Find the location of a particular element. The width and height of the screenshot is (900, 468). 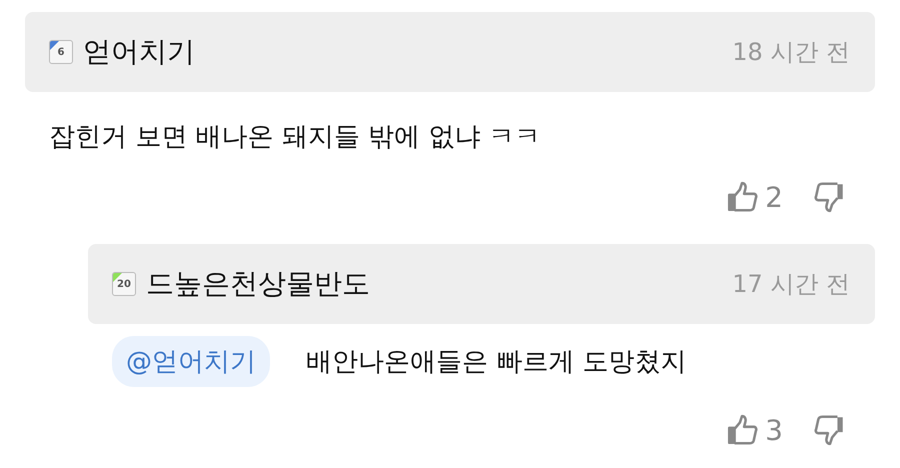

timestamp: 18 시간 전 is located at coordinates (791, 52).